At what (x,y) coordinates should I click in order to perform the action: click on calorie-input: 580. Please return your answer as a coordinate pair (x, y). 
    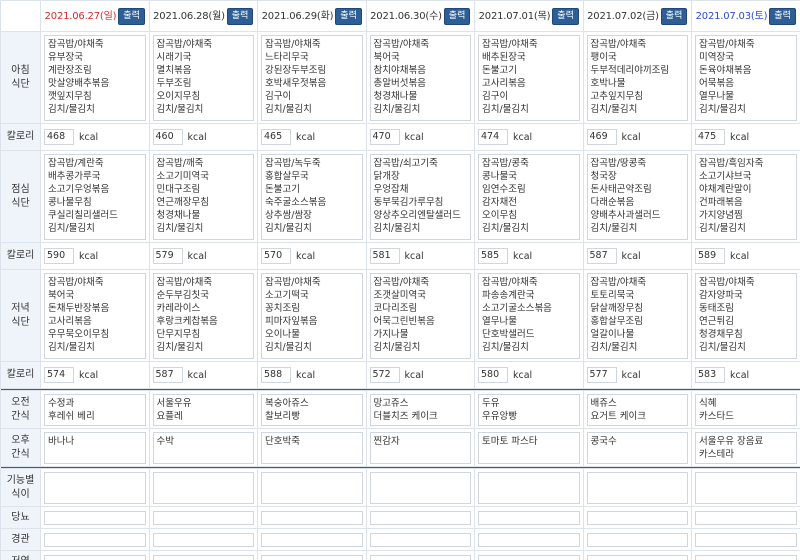
    Looking at the image, I should click on (493, 375).